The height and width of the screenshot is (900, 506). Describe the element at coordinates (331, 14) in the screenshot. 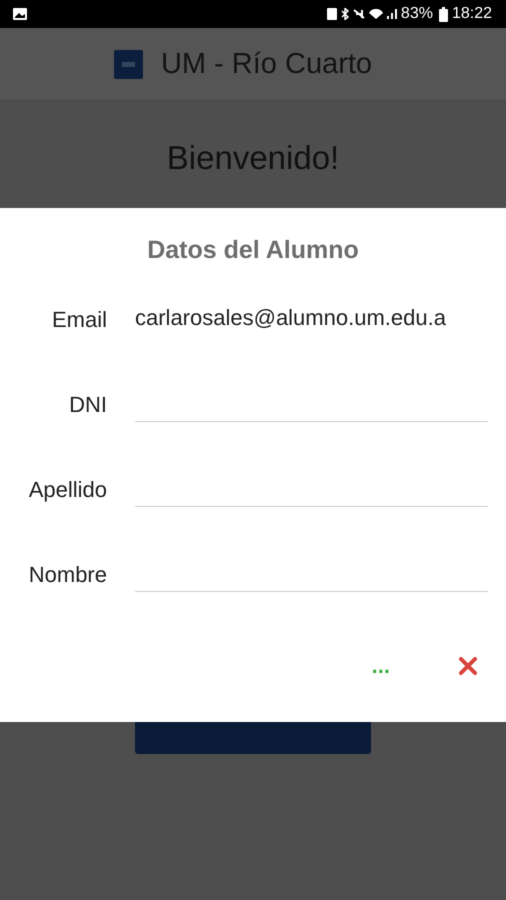

I see `sim-card-icon` at that location.